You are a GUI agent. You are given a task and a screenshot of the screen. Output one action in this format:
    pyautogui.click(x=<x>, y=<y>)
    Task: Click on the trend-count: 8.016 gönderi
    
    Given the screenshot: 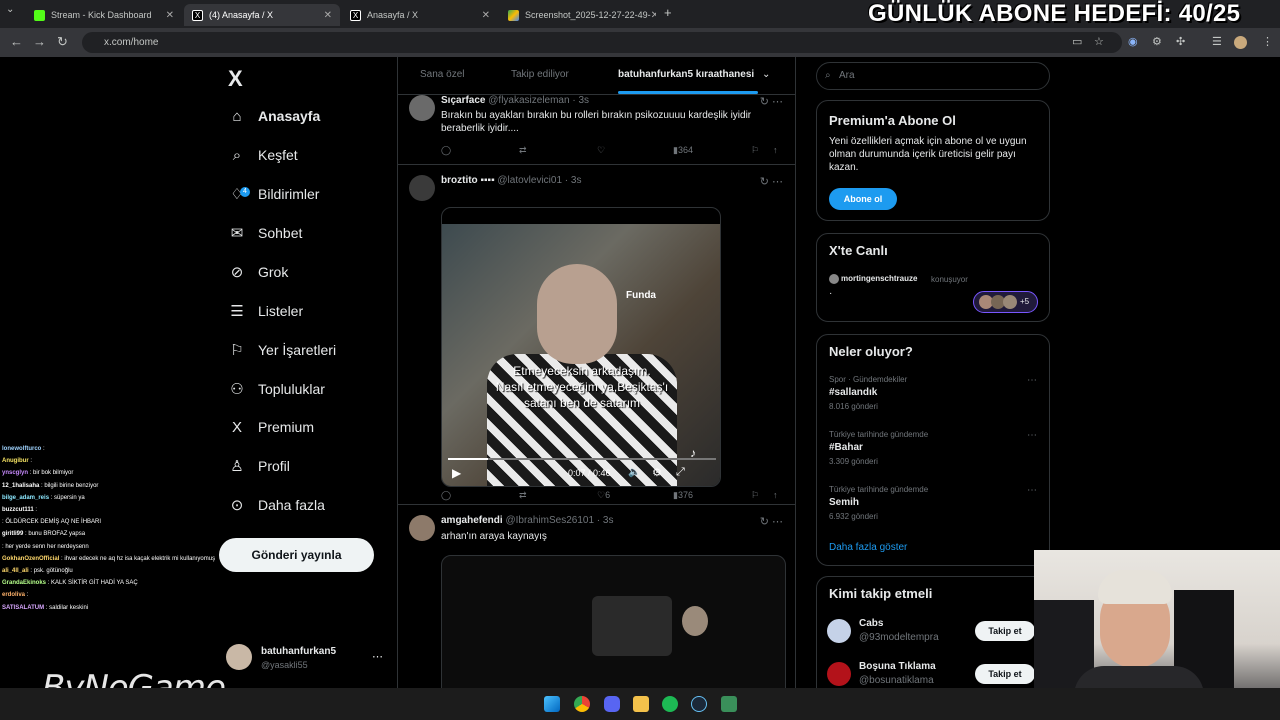 What is the action you would take?
    pyautogui.click(x=853, y=406)
    